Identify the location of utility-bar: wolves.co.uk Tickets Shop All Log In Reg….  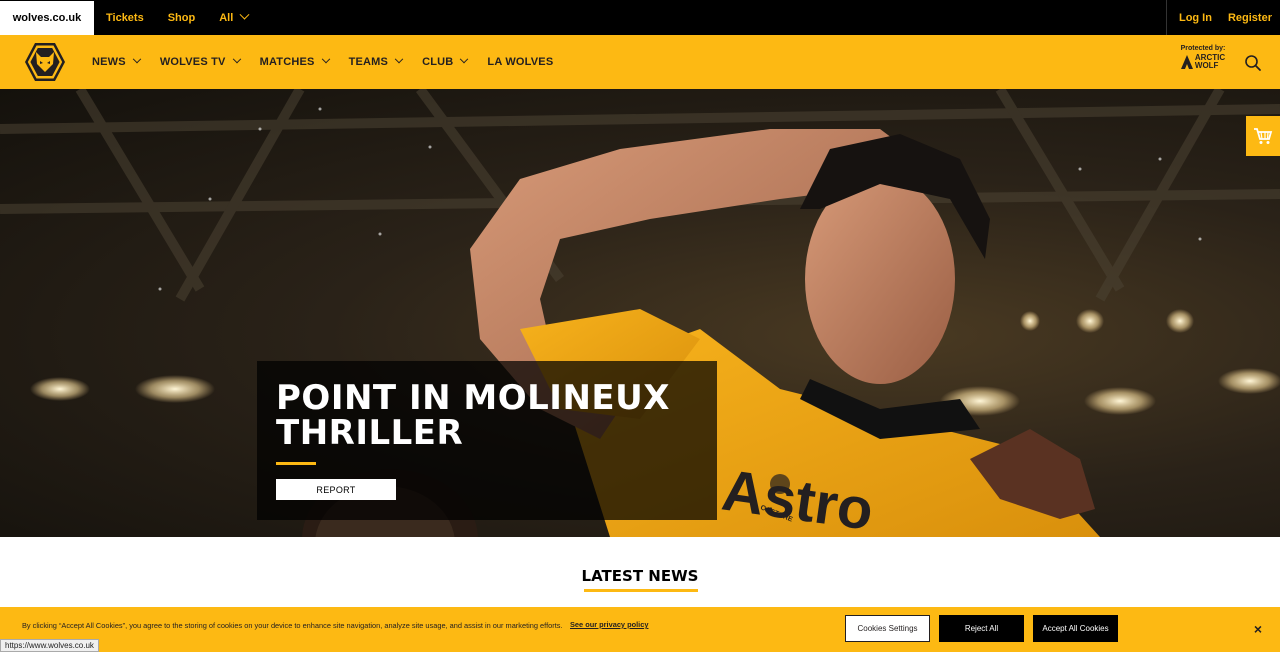
(640, 17).